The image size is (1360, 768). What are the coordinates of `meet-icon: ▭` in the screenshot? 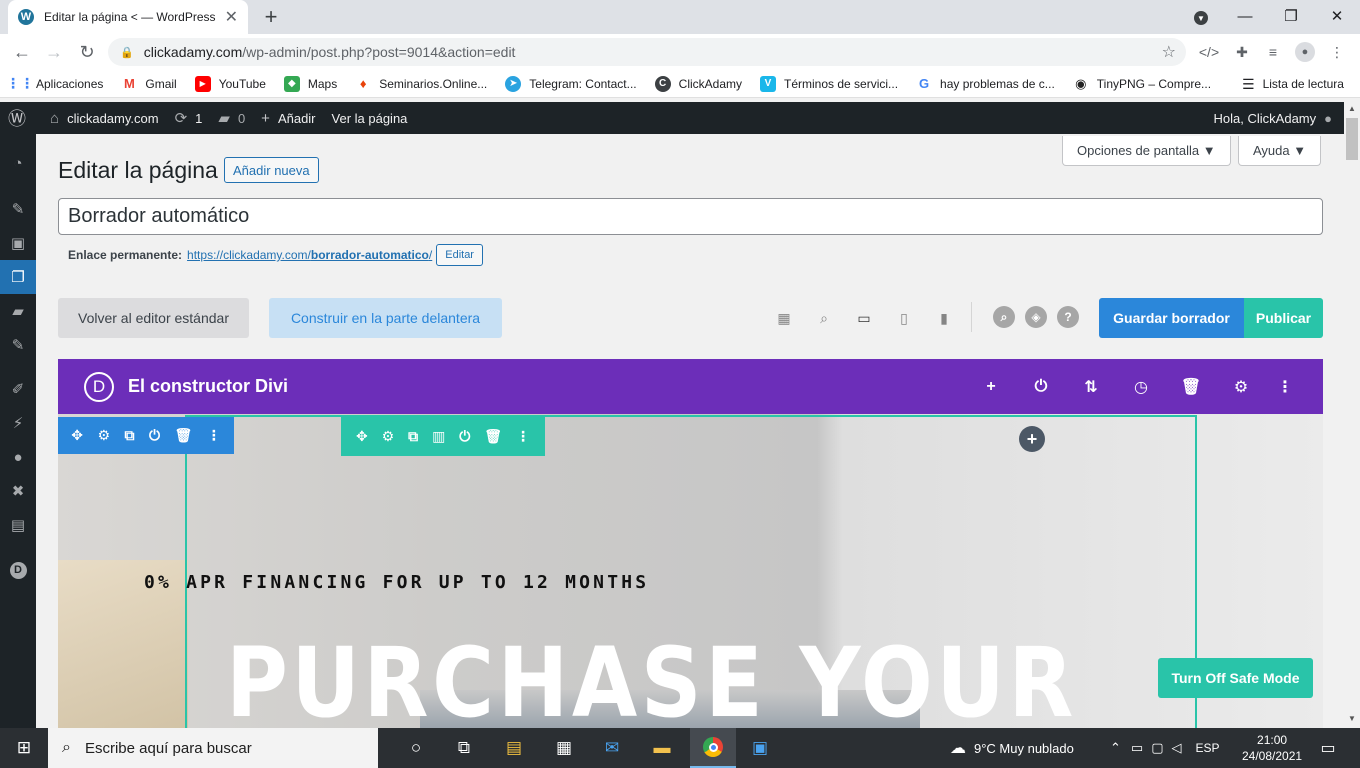 It's located at (1137, 748).